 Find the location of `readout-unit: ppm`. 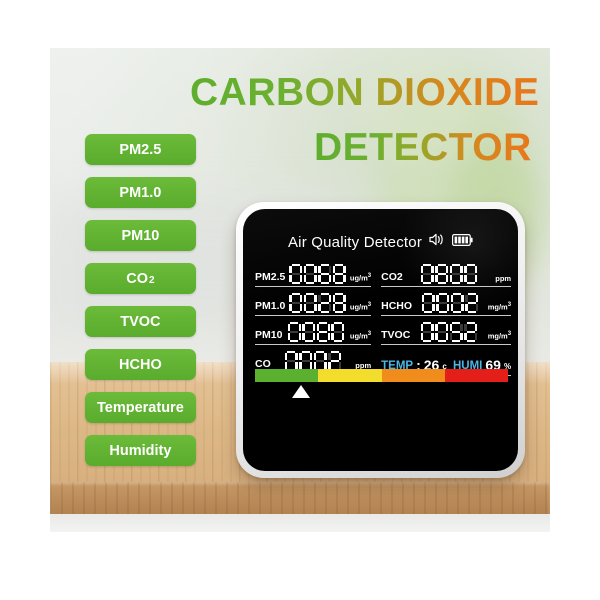

readout-unit: ppm is located at coordinates (503, 278).